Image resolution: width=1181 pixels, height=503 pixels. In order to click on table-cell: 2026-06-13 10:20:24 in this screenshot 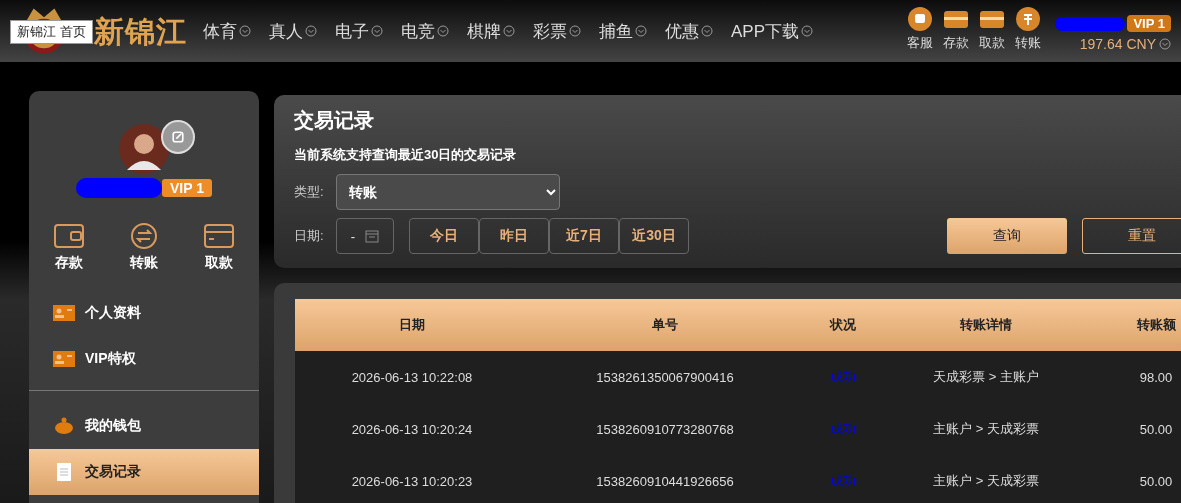, I will do `click(412, 429)`.